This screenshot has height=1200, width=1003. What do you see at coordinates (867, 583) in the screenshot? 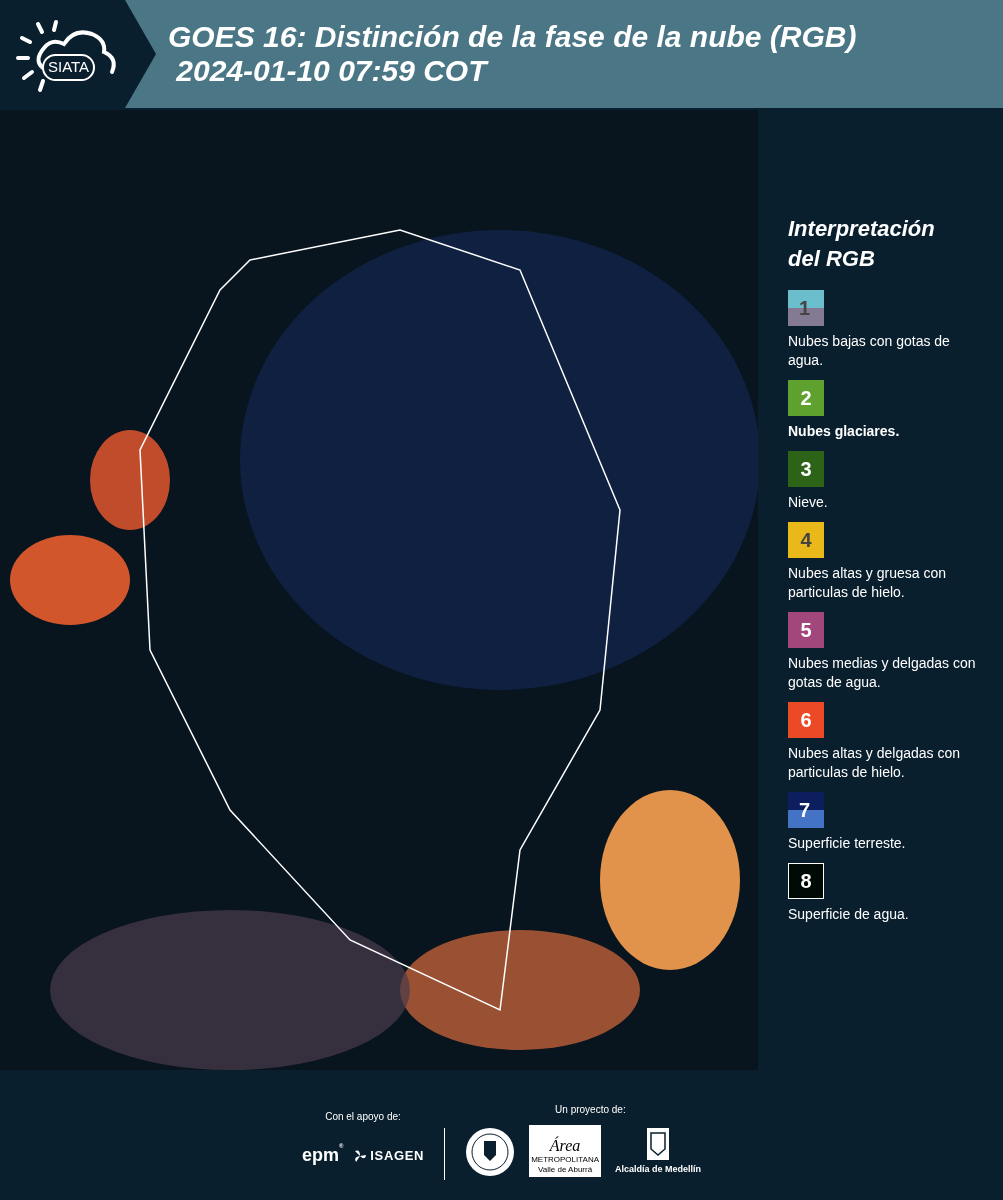
I see `legend-label: Nubes altas y gruesa con particulas de hielo.` at bounding box center [867, 583].